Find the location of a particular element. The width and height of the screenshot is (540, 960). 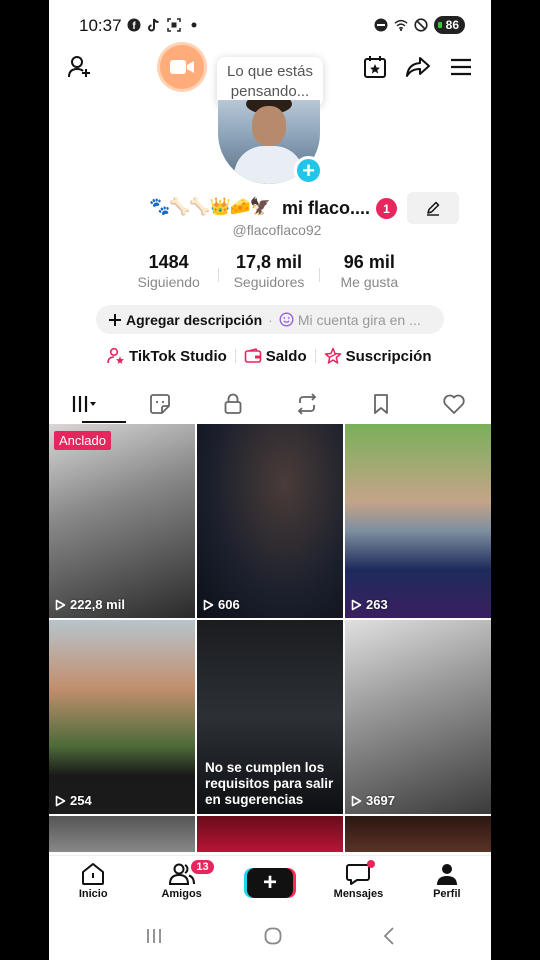

stat-followers: 17,8 mil Seguidores is located at coordinates (268, 272).